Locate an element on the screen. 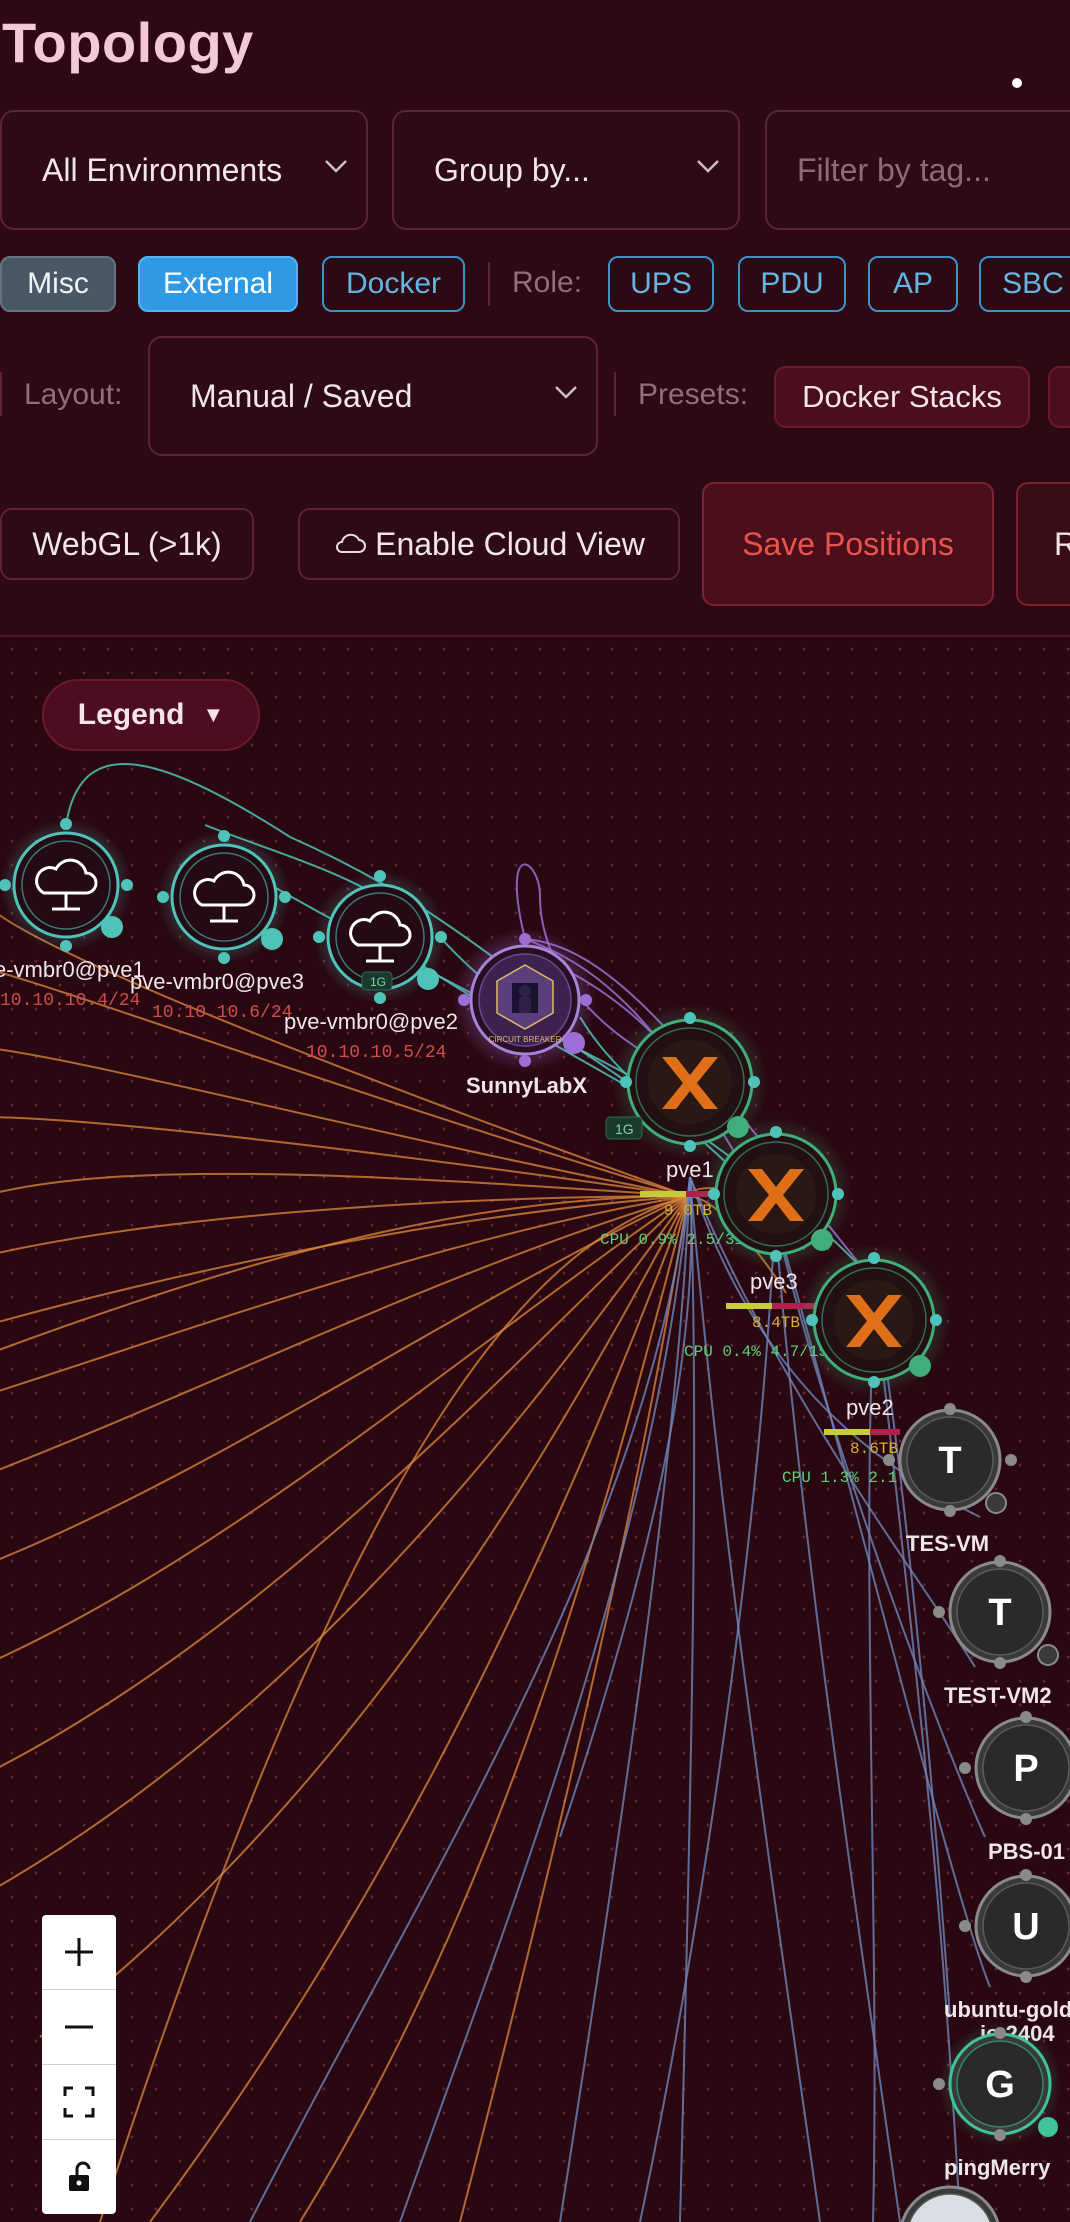 The image size is (1070, 2222). tes-vm-letter: T is located at coordinates (949, 1461).